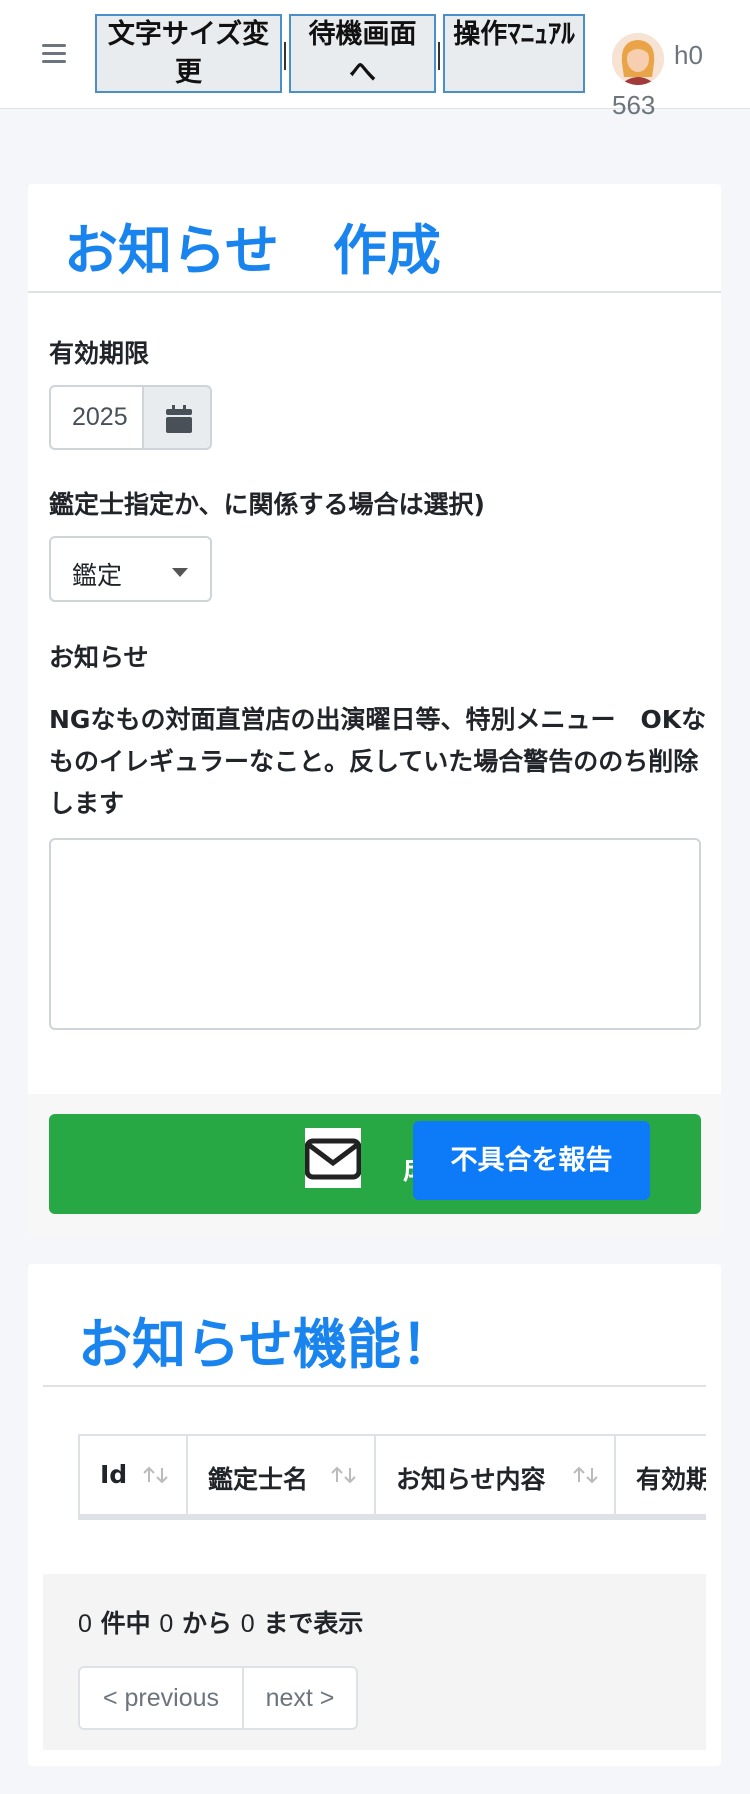 This screenshot has width=750, height=1794. What do you see at coordinates (267, 504) in the screenshot?
I see `appraiser-label: 鑑定士指定か、に関係する場合は選択)` at bounding box center [267, 504].